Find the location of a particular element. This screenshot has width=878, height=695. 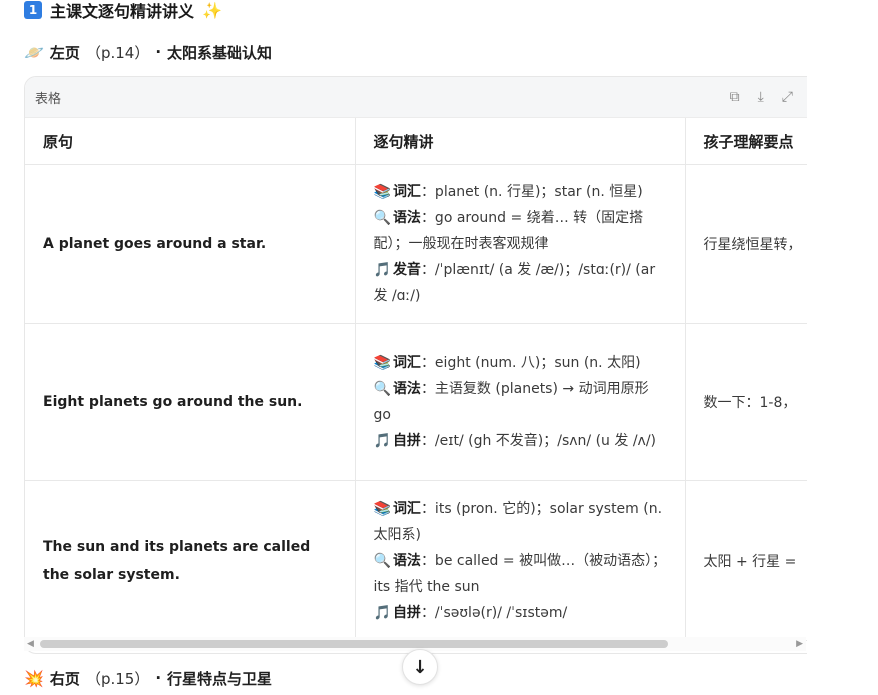

scroll-down-button: ↓ is located at coordinates (420, 667).